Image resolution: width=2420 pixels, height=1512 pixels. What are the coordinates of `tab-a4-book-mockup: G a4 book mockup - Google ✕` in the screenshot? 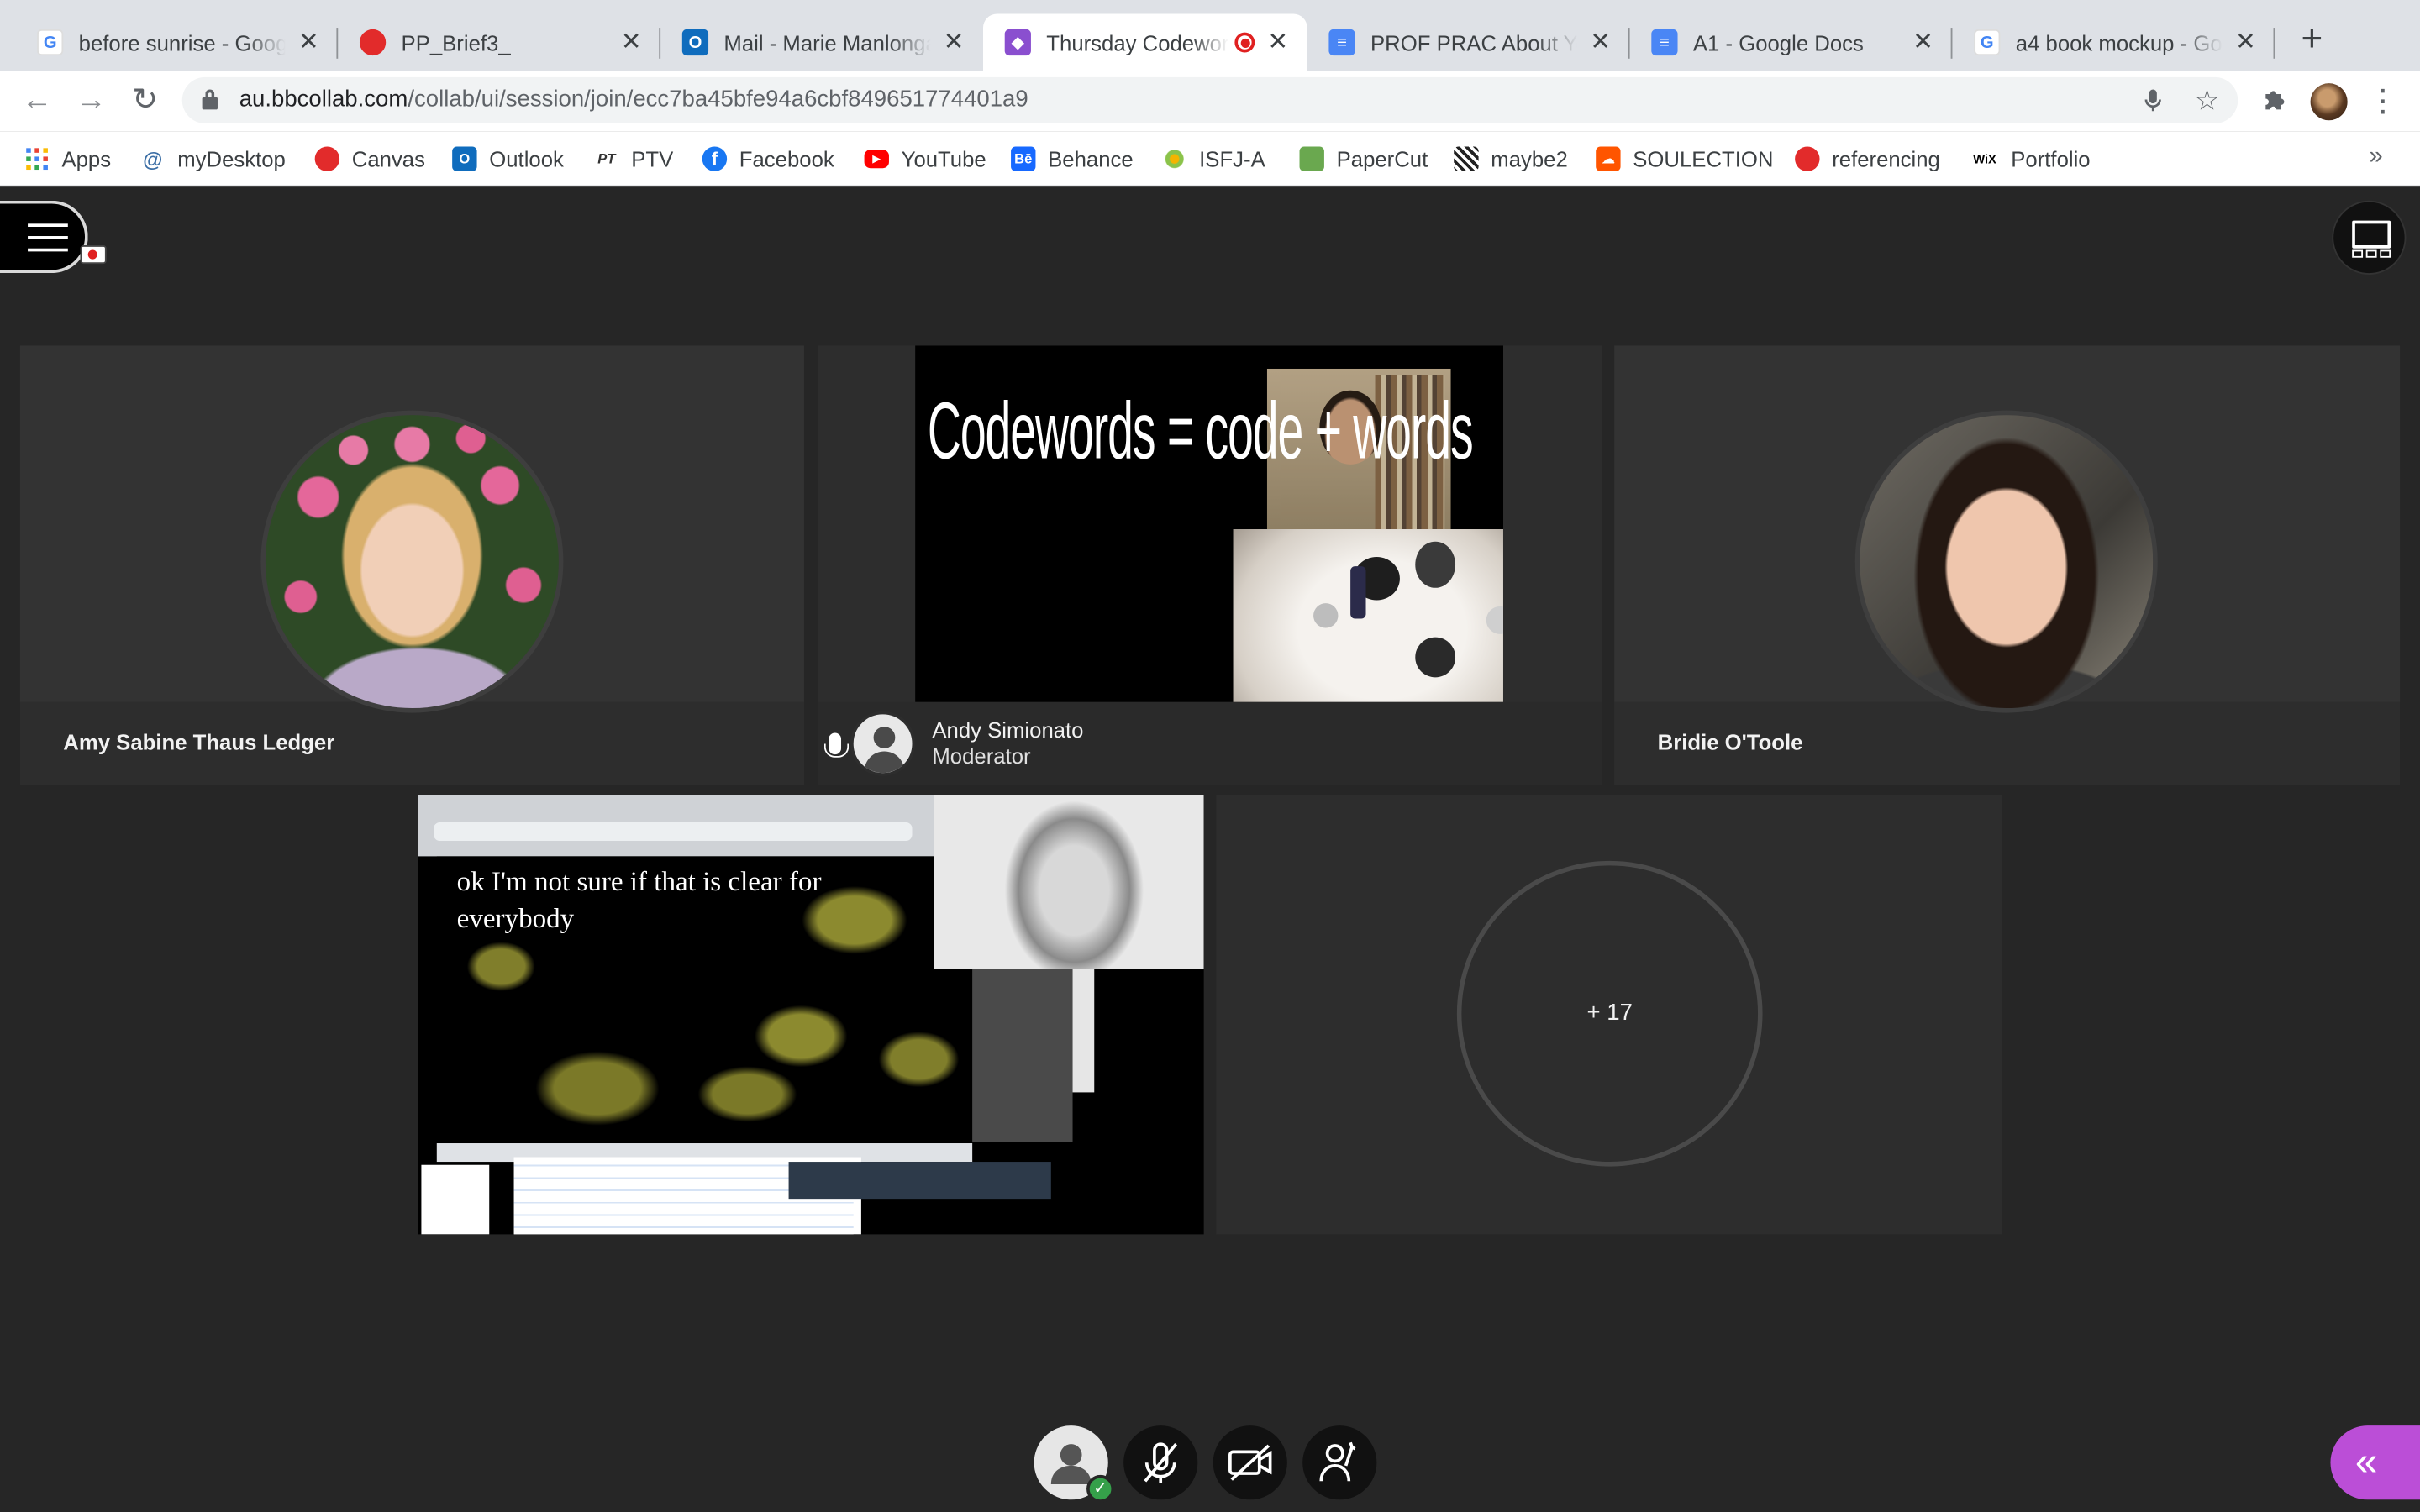 It's located at (2113, 42).